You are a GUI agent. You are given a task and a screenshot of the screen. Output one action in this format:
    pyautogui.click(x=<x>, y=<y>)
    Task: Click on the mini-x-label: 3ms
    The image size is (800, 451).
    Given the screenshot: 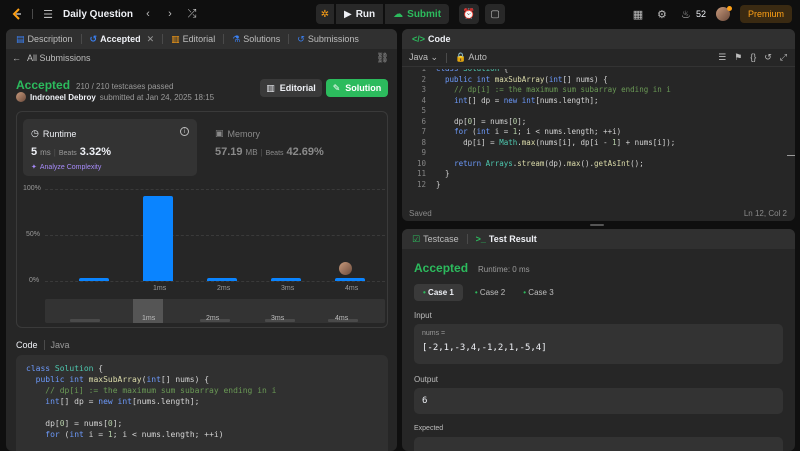 What is the action you would take?
    pyautogui.click(x=278, y=318)
    